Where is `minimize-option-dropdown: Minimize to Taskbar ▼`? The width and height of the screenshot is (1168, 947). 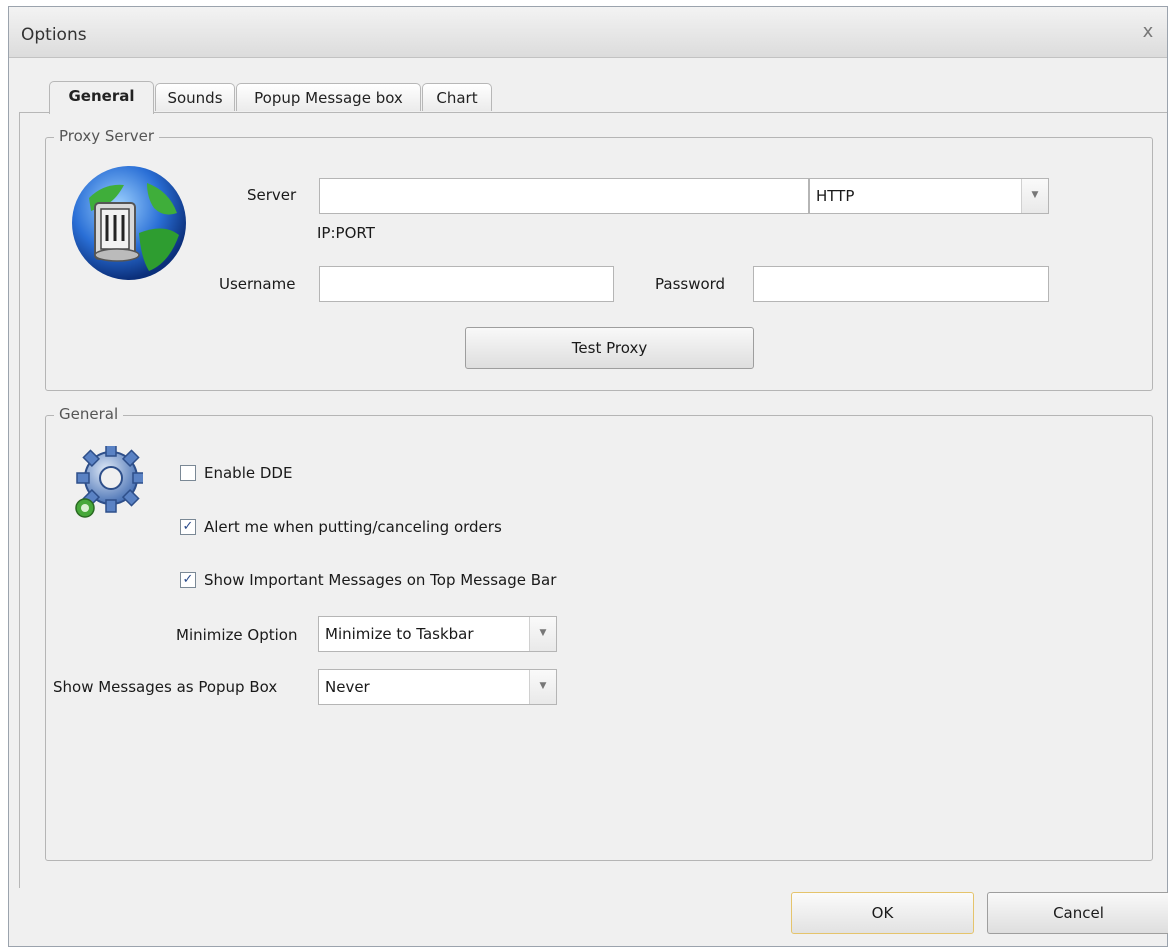 minimize-option-dropdown: Minimize to Taskbar ▼ is located at coordinates (437, 634).